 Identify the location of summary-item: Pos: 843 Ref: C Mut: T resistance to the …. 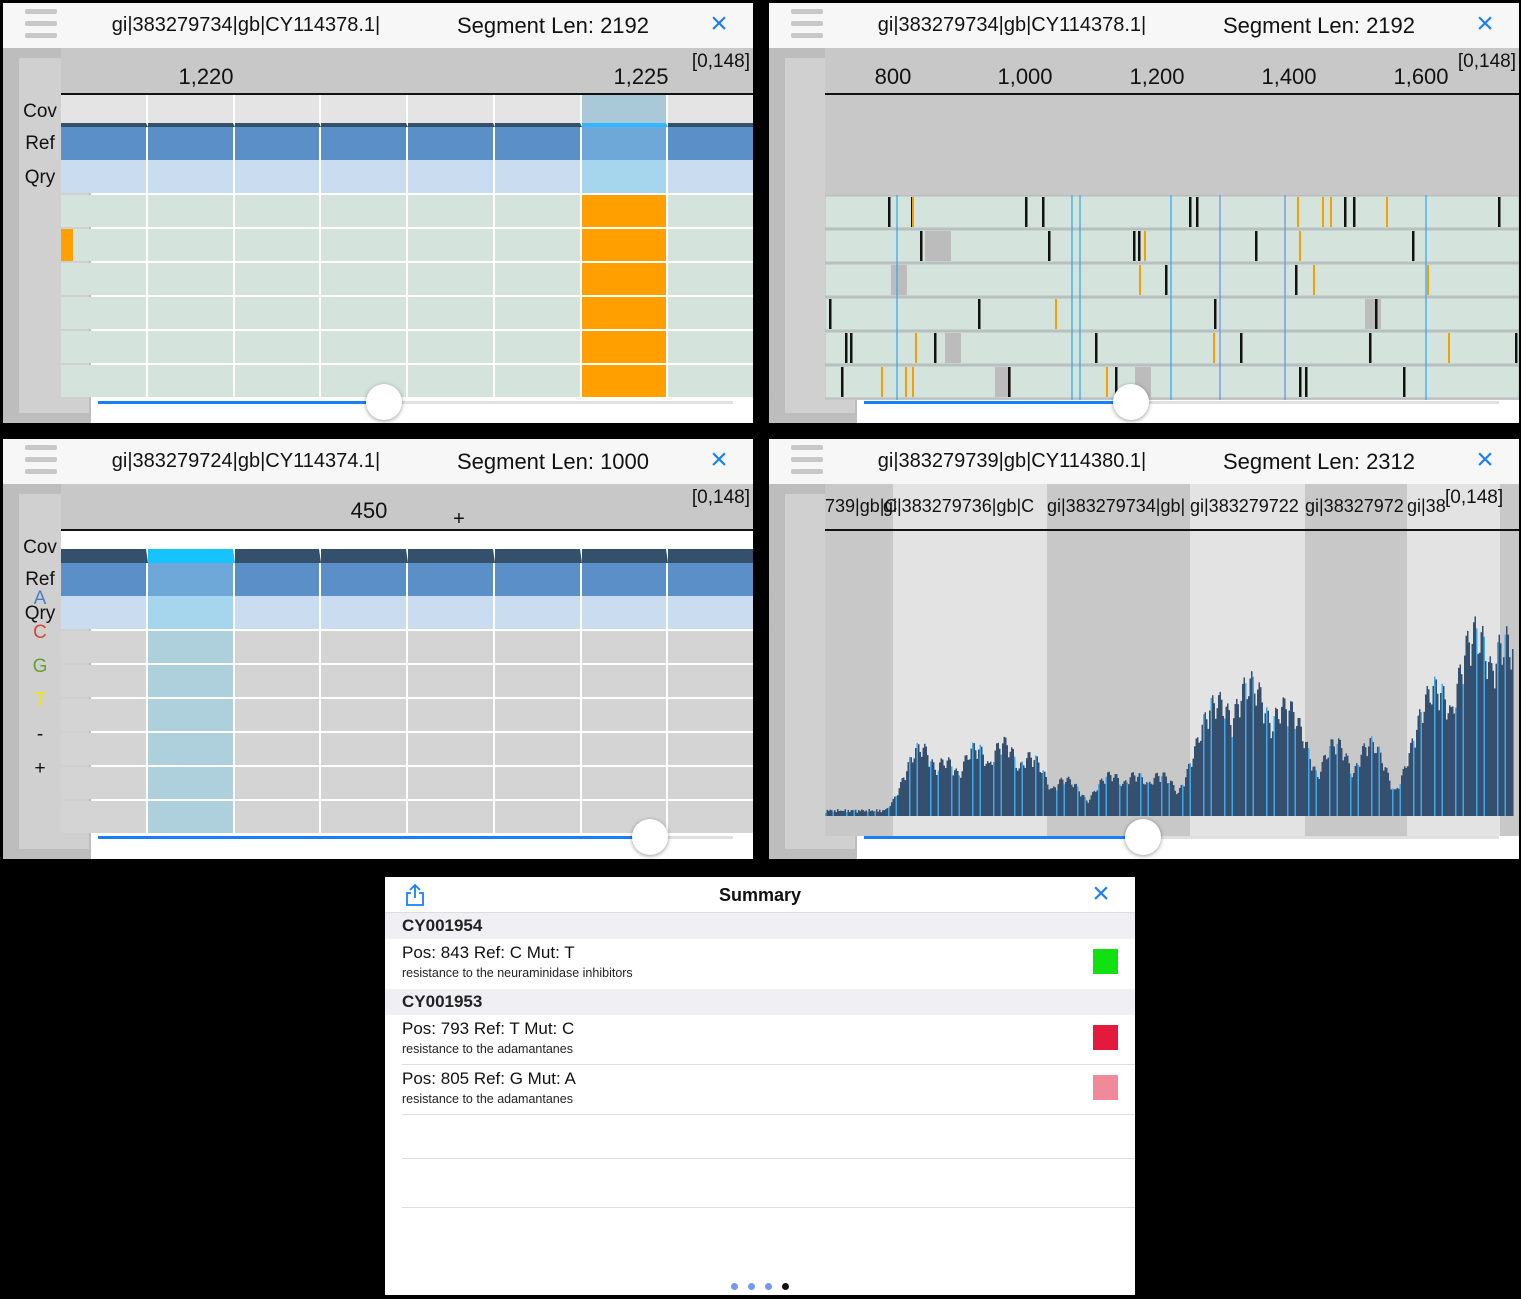
(760, 962).